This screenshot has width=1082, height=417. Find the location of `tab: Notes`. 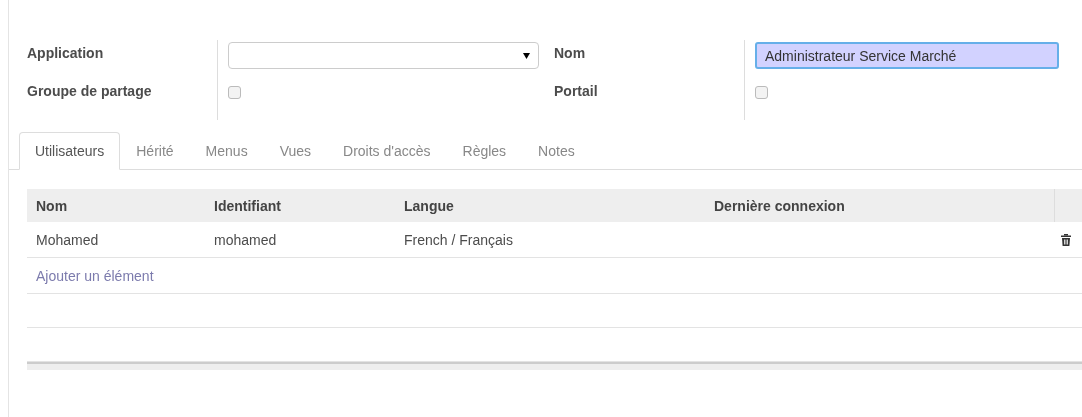

tab: Notes is located at coordinates (556, 151).